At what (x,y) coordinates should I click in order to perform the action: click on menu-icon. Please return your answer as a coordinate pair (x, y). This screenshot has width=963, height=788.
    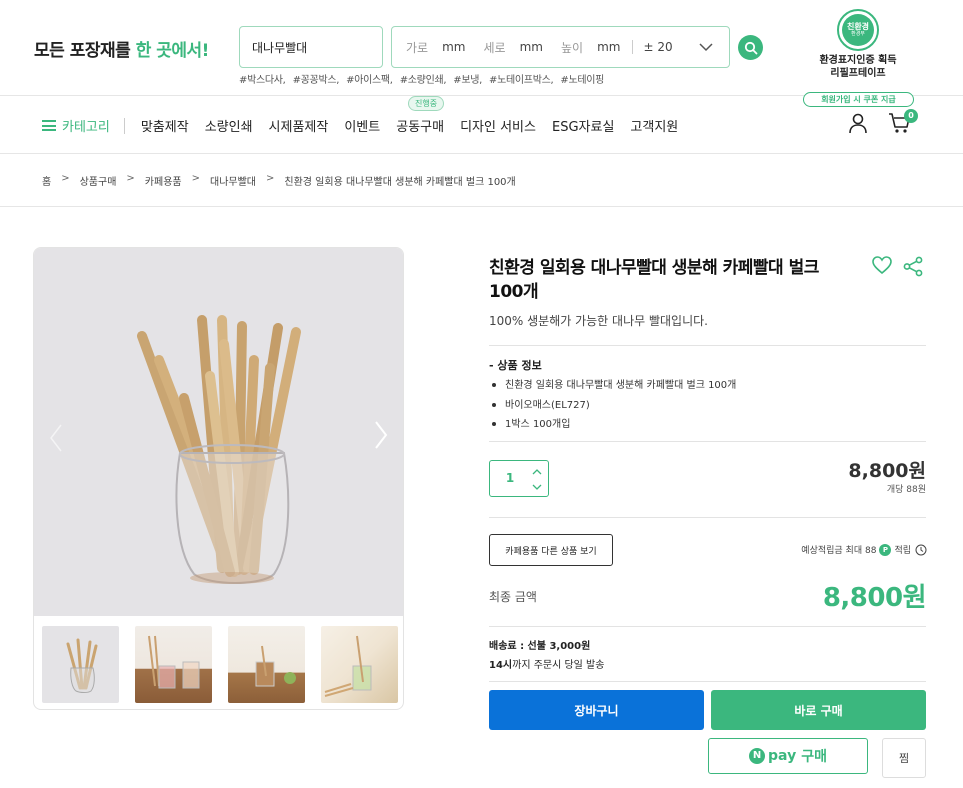
    Looking at the image, I should click on (49, 125).